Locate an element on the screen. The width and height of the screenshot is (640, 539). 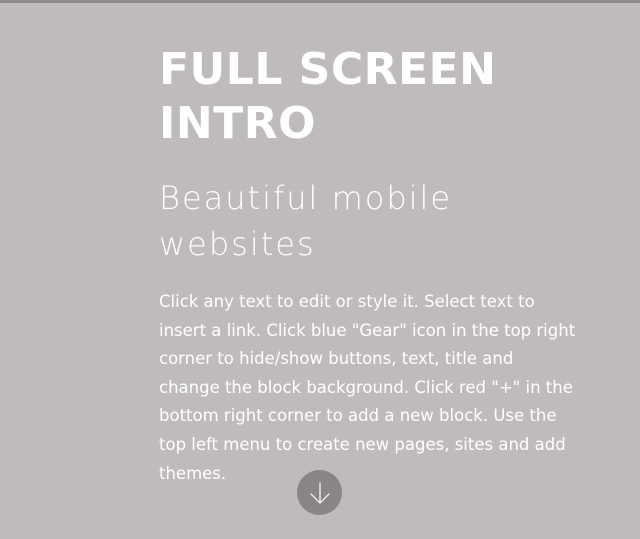
scroll-down-button is located at coordinates (319, 492).